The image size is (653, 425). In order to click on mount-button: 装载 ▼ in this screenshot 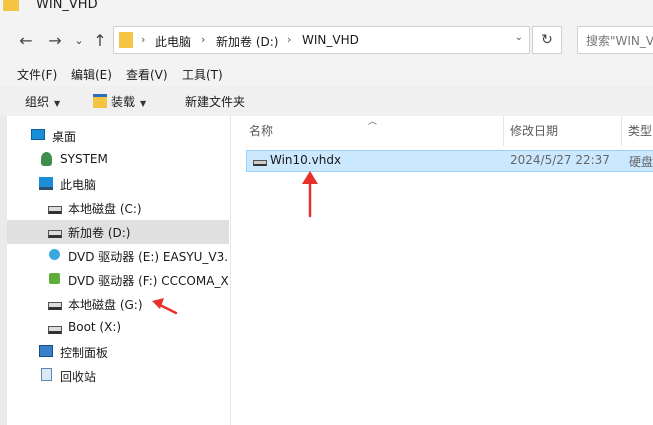, I will do `click(119, 101)`.